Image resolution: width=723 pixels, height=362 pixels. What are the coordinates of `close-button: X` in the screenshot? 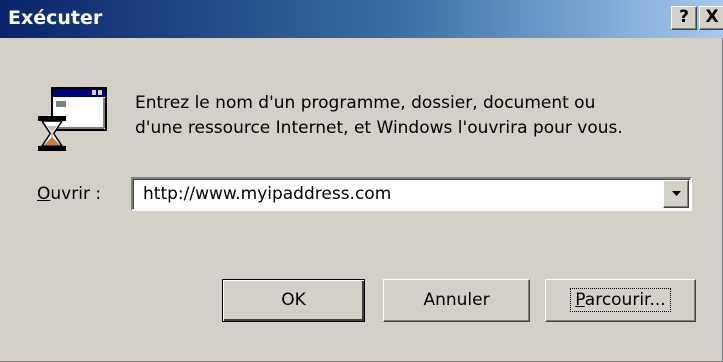 It's located at (711, 18).